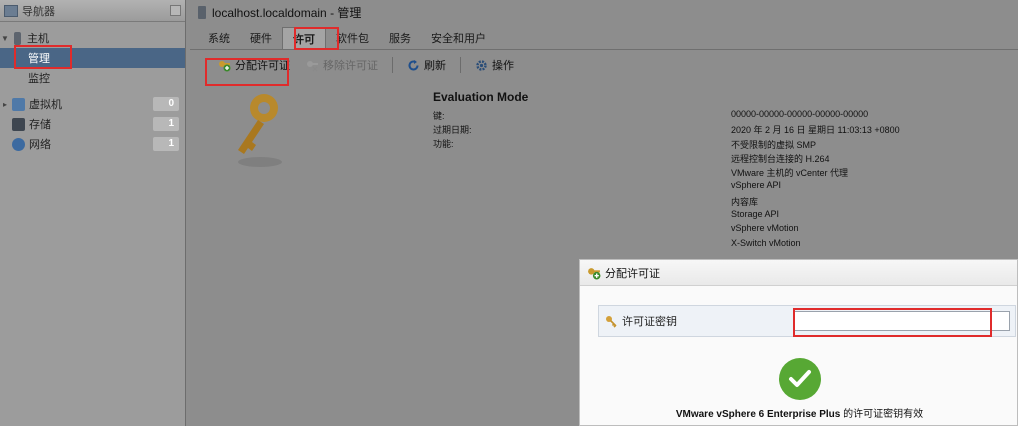 This screenshot has height=426, width=1018. I want to click on feature-item: VMware 主机的 vCenter 代理, so click(790, 173).